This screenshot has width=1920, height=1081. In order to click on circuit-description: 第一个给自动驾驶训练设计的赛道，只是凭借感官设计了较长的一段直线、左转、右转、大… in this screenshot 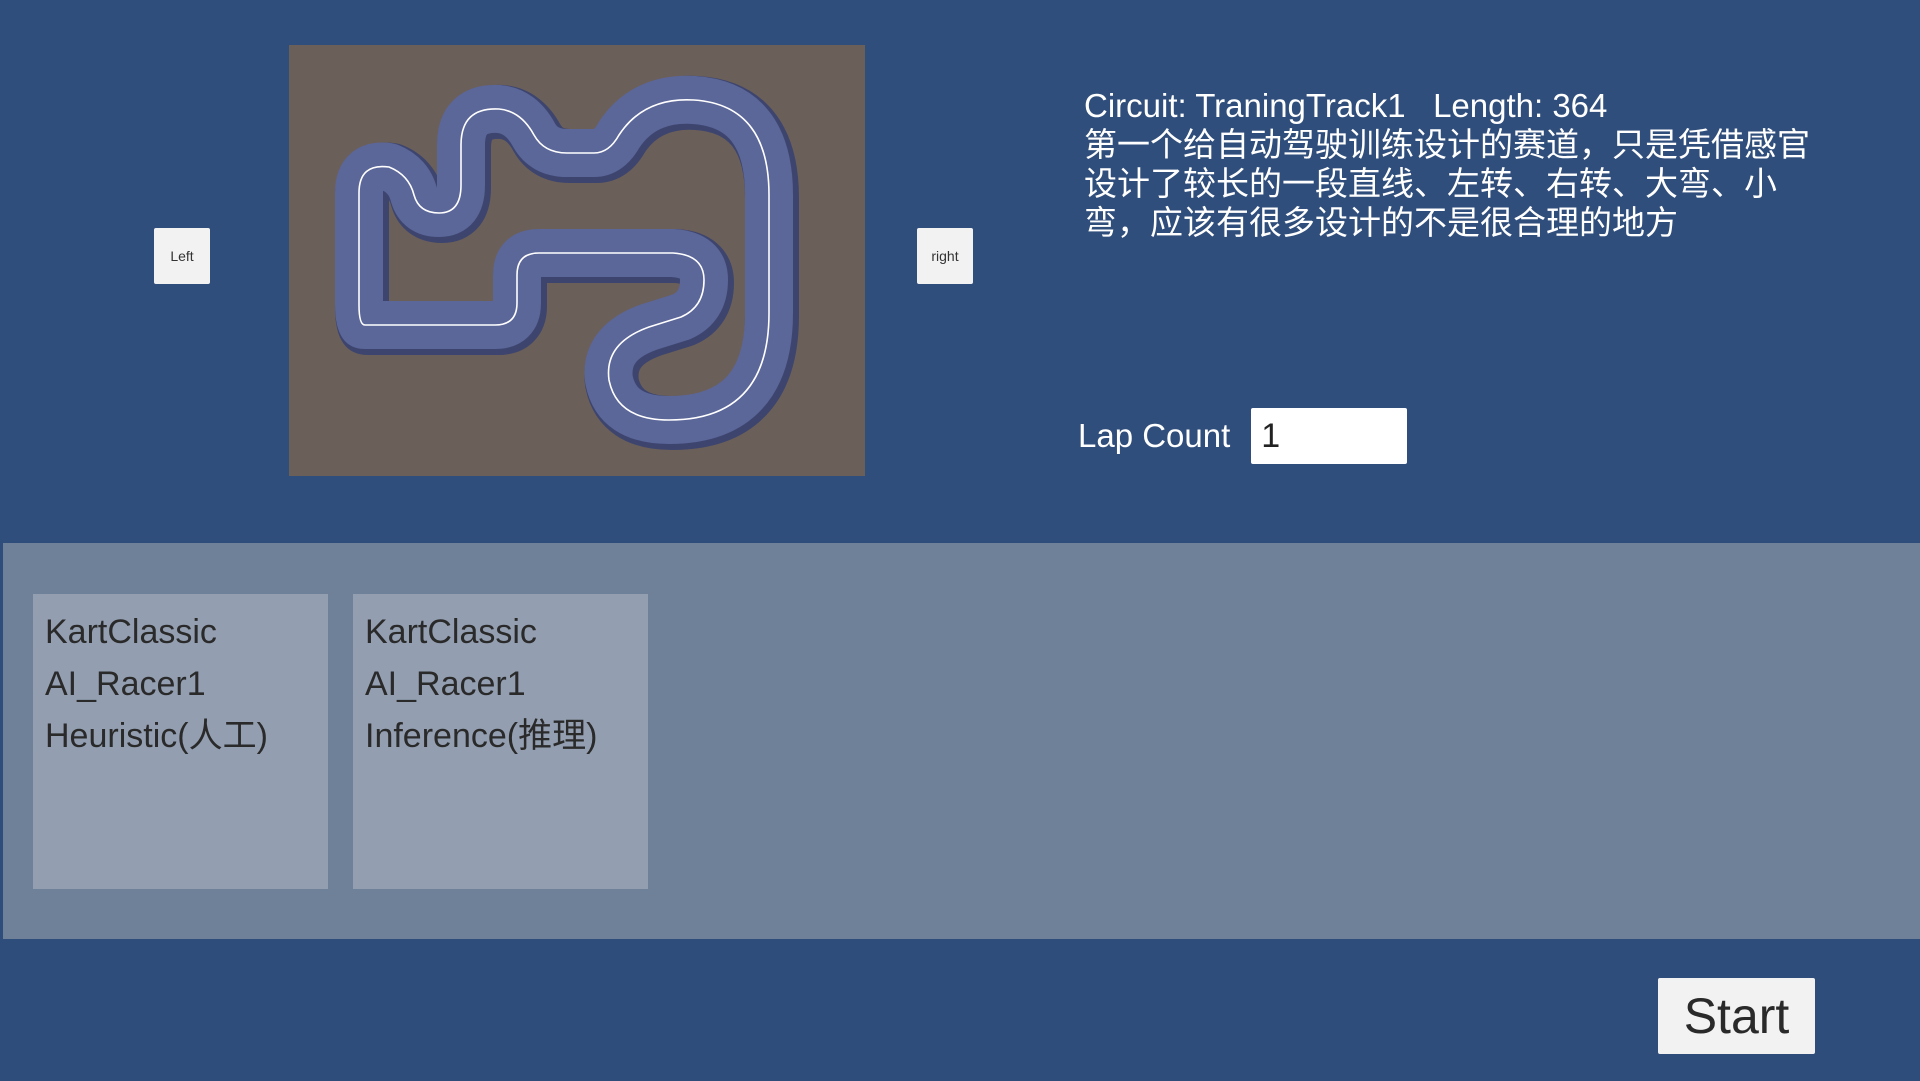, I will do `click(1447, 183)`.